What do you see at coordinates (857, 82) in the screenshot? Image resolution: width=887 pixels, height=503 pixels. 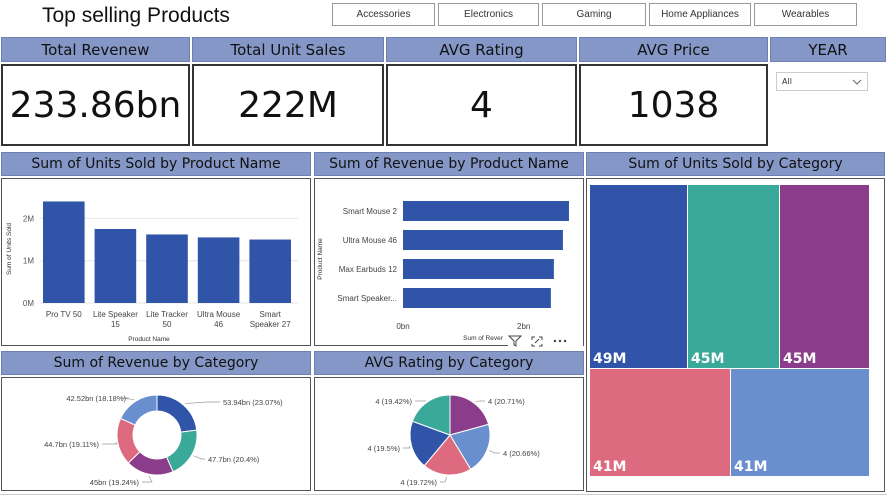 I see `chevron-down-icon` at bounding box center [857, 82].